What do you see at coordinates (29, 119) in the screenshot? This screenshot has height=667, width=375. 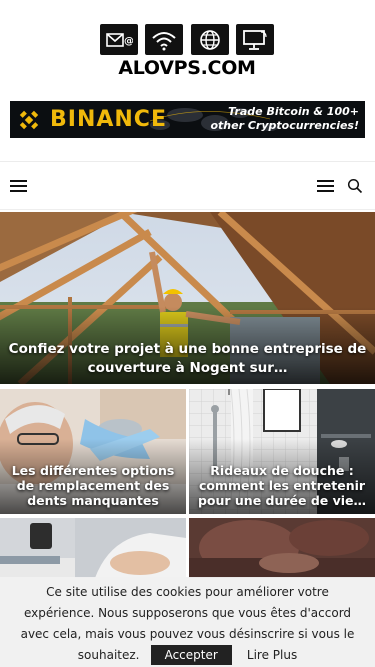 I see `binance-logo-icon` at bounding box center [29, 119].